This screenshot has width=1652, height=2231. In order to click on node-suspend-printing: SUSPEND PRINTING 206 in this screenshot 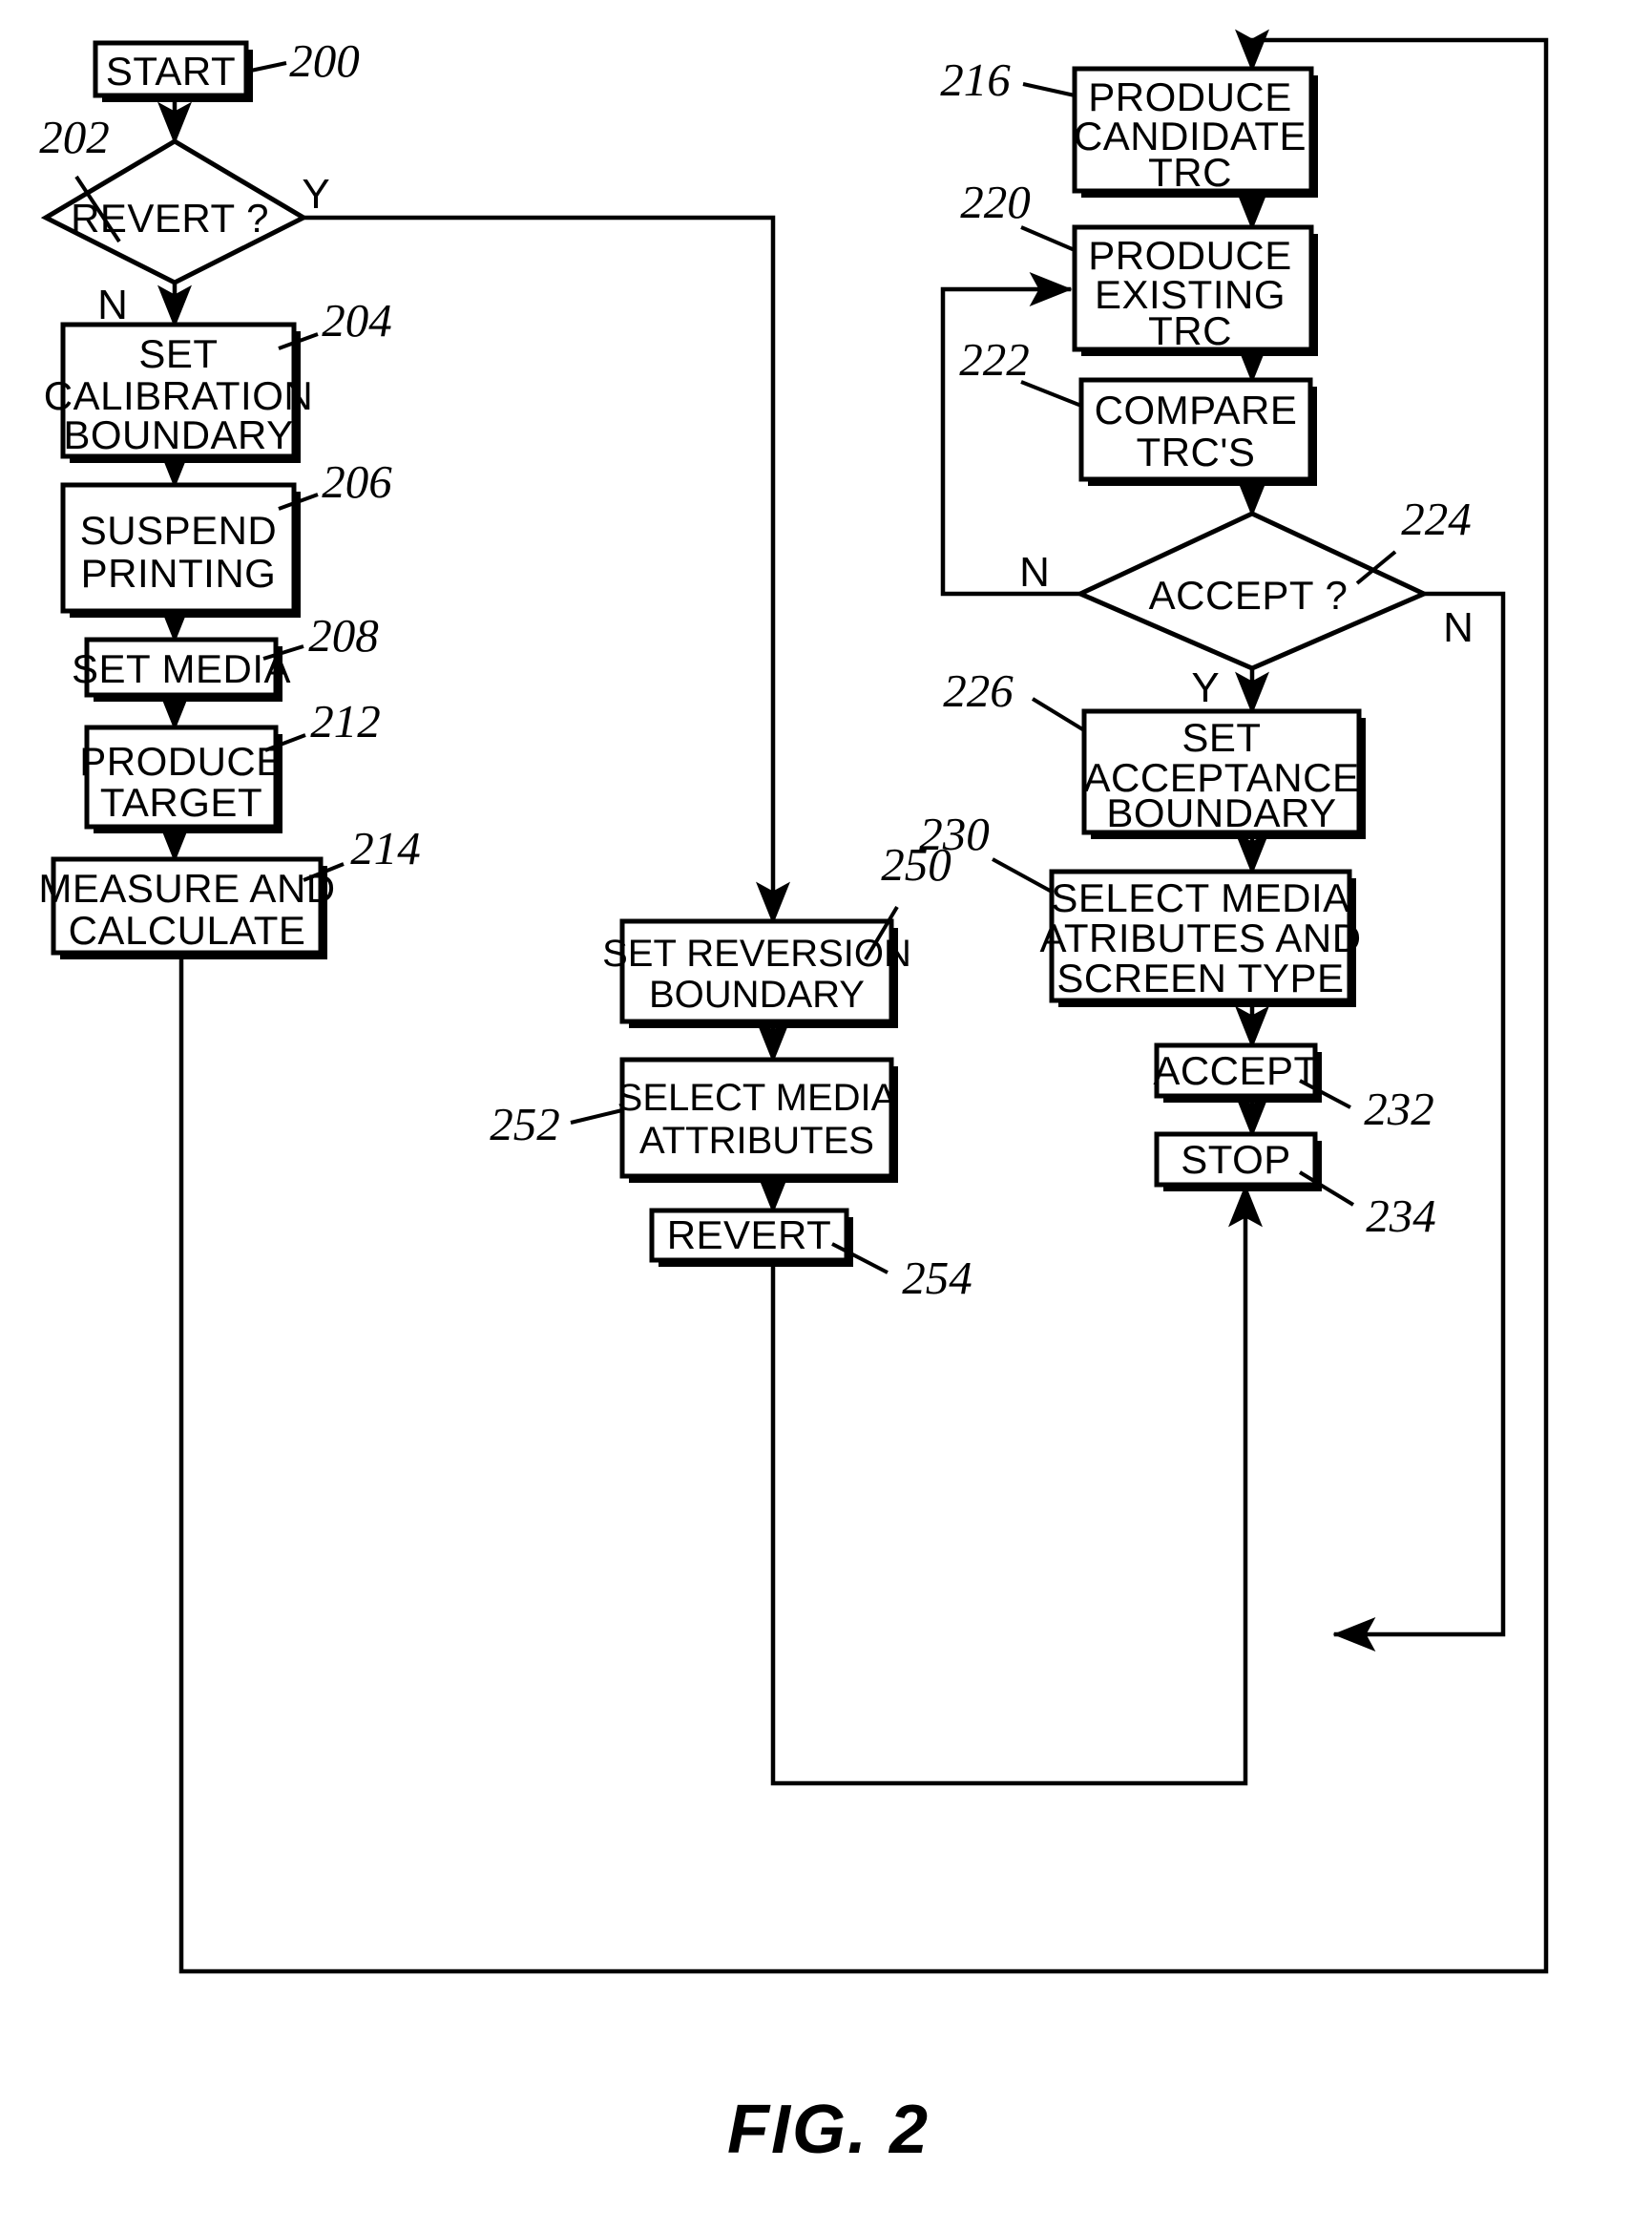, I will do `click(226, 536)`.